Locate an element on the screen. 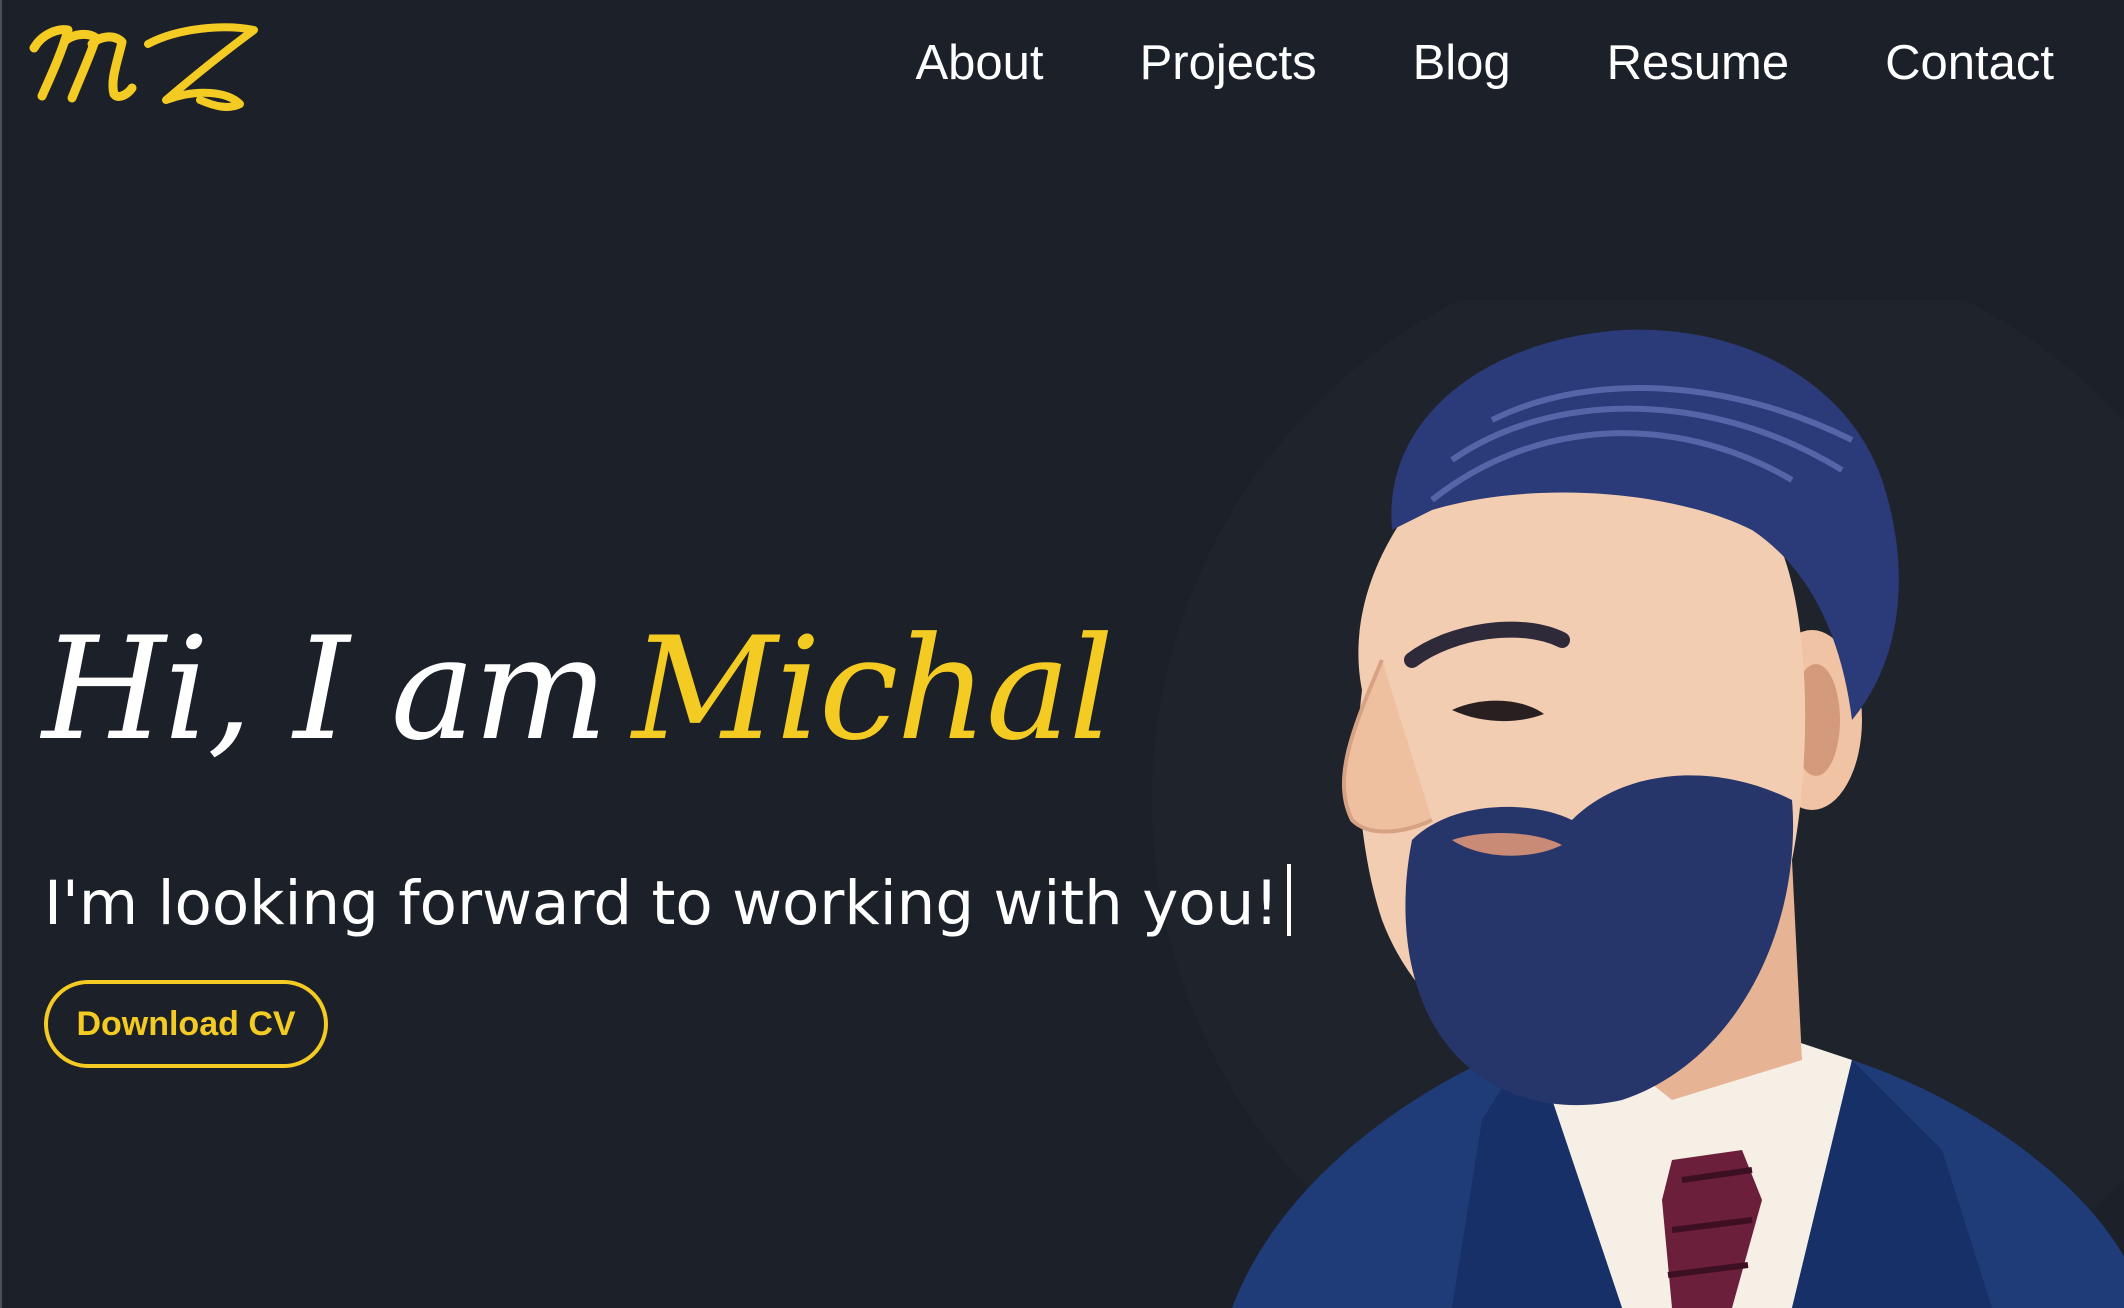 The height and width of the screenshot is (1308, 2124). hero-tagline: I'm looking forward to working with you! is located at coordinates (667, 904).